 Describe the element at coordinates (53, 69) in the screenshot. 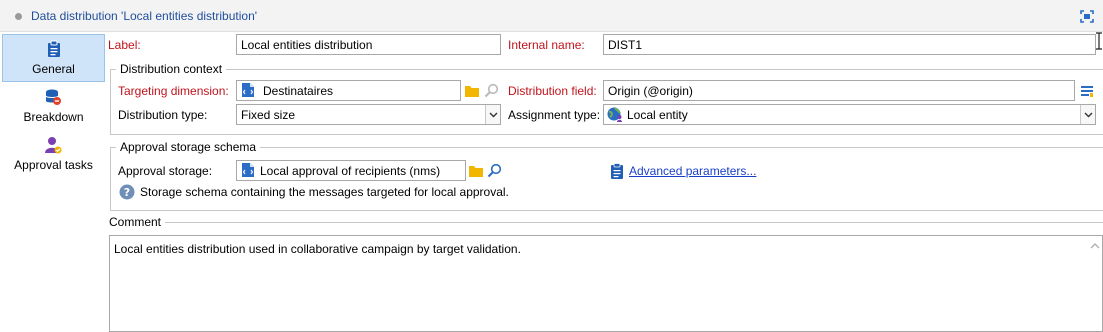

I see `sidebar-item-label: General` at that location.